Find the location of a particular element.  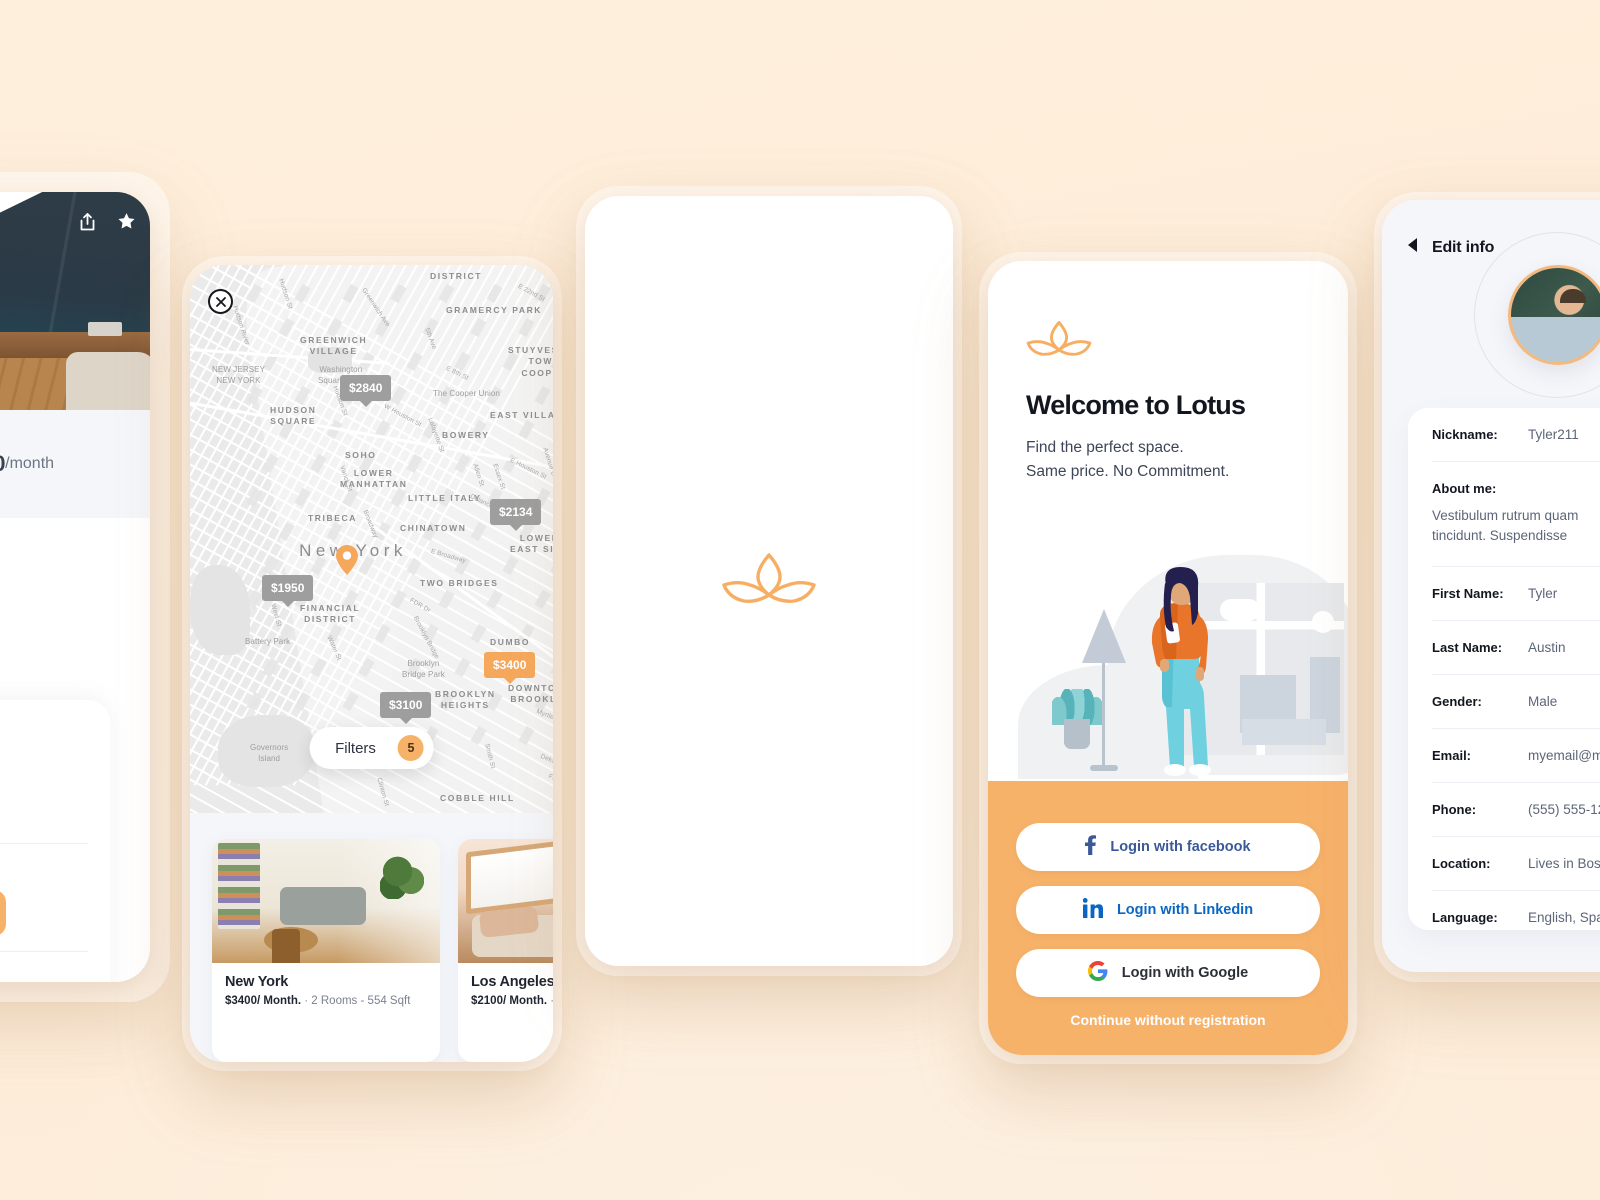

star-icon is located at coordinates (126, 222).